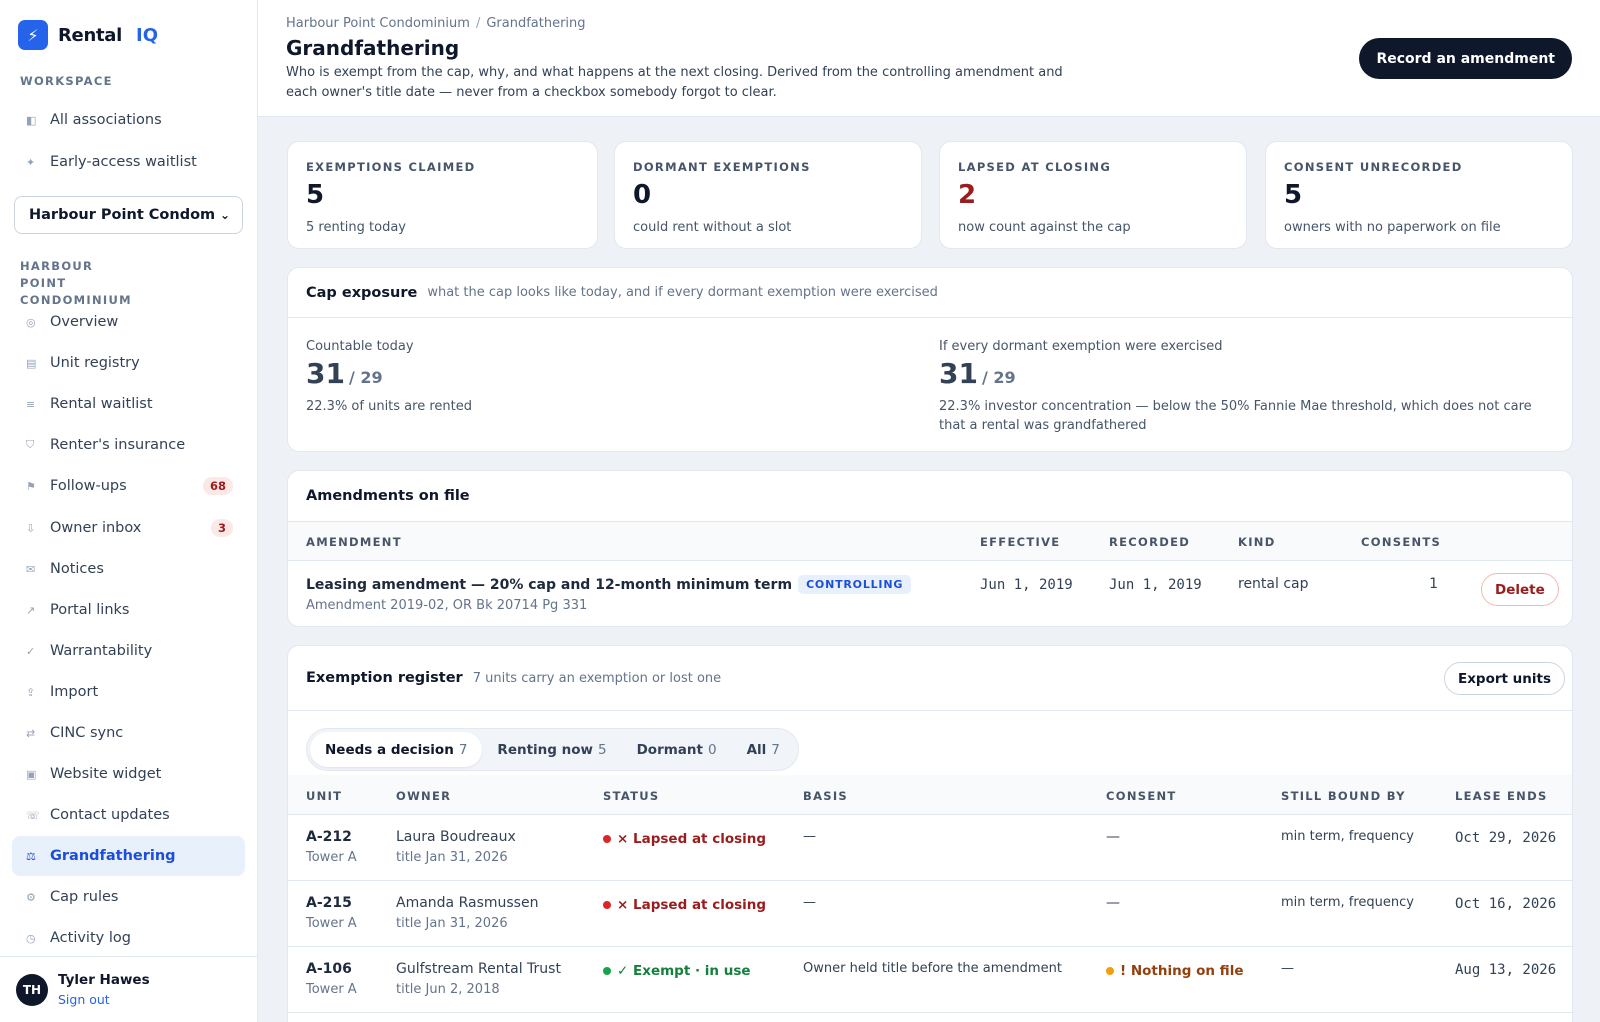  Describe the element at coordinates (128, 322) in the screenshot. I see `sidebar-item-overview: ◎ Overview` at that location.